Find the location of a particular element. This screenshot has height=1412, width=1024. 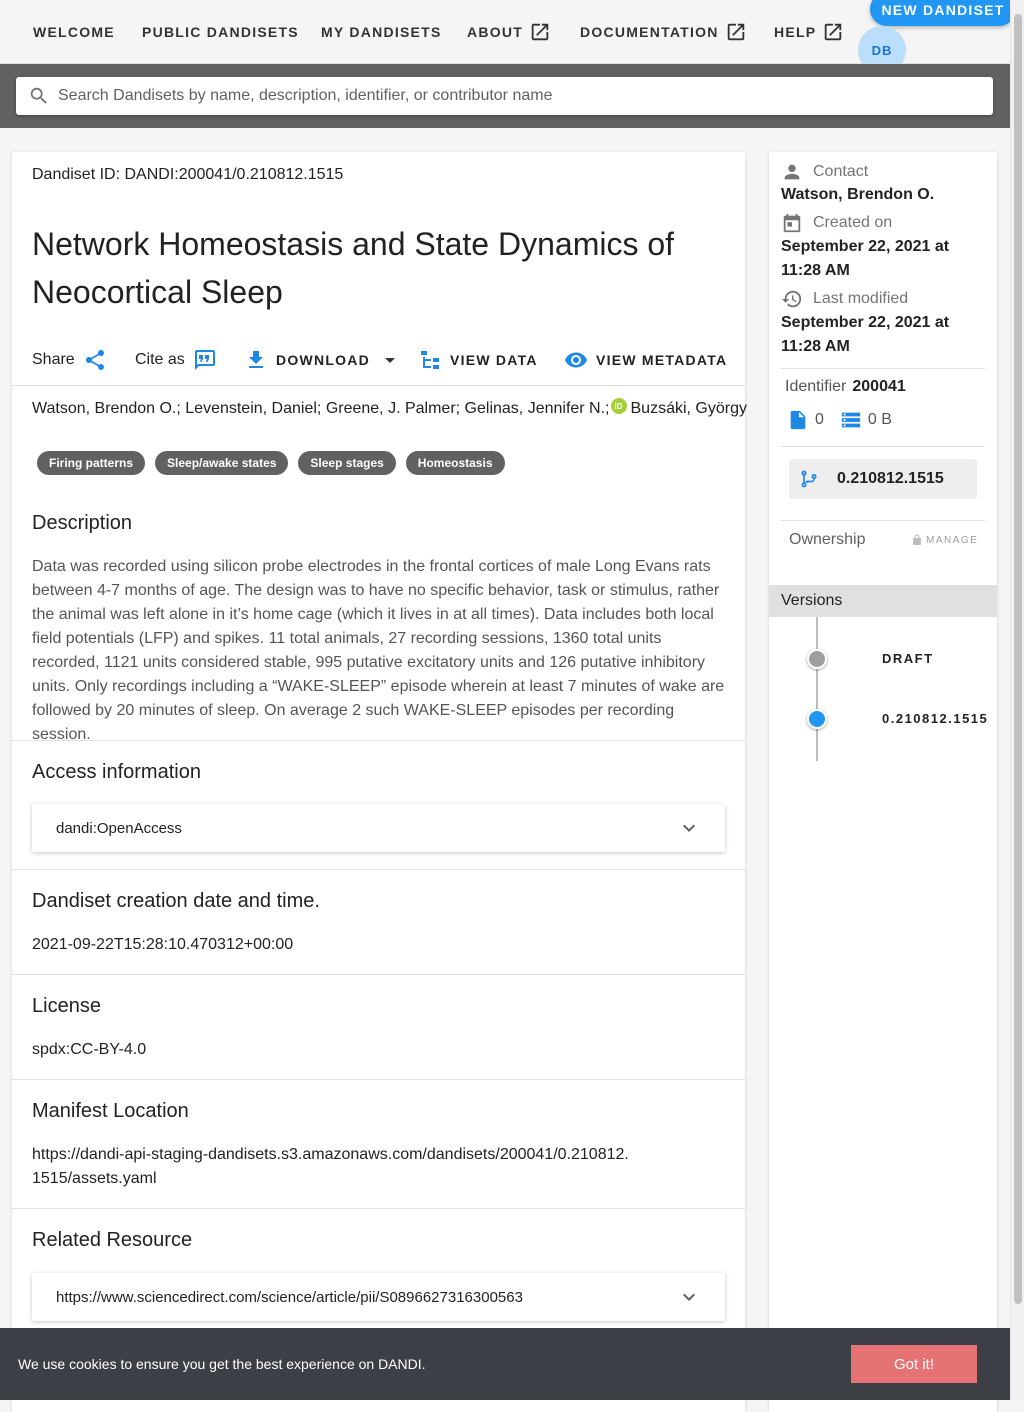

orcid-icon: iD is located at coordinates (618, 406).